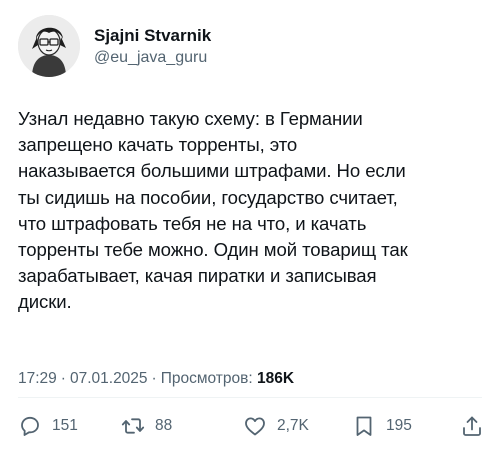  I want to click on retweet-count: 88, so click(164, 425).